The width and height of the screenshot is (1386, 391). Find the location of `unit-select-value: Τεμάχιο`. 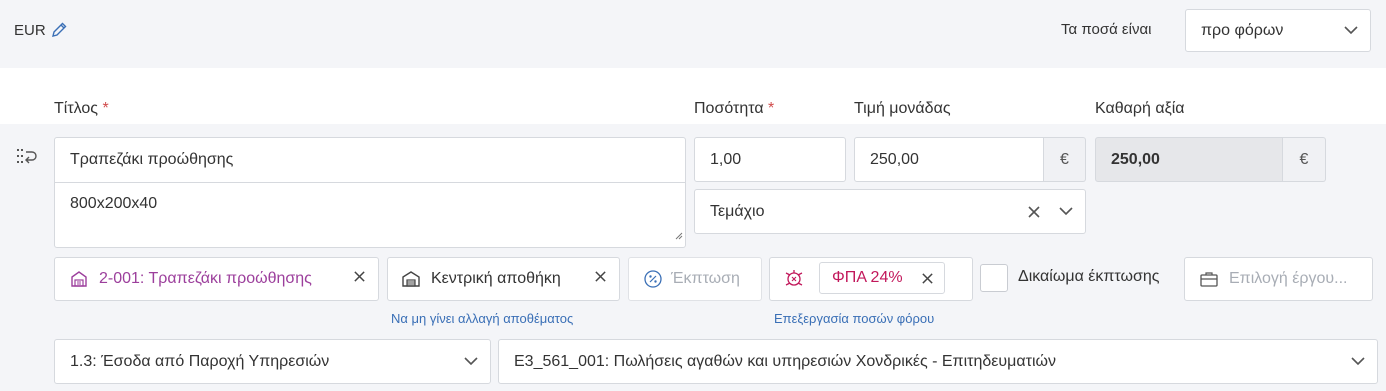

unit-select-value: Τεμάχιο is located at coordinates (737, 211).